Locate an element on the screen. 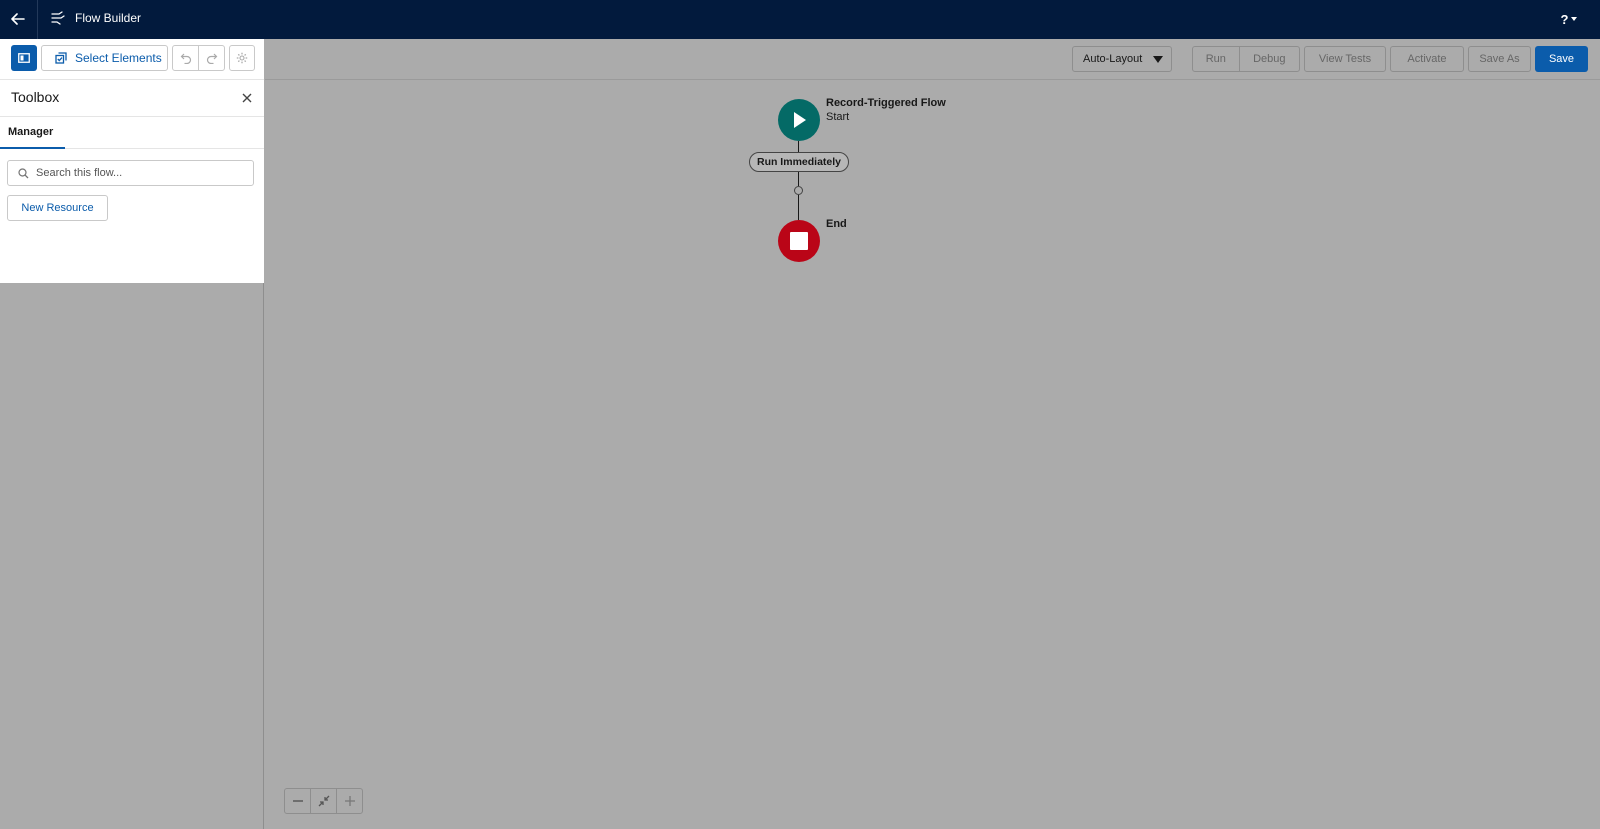 This screenshot has height=829, width=1600. flow-settings-button is located at coordinates (242, 58).